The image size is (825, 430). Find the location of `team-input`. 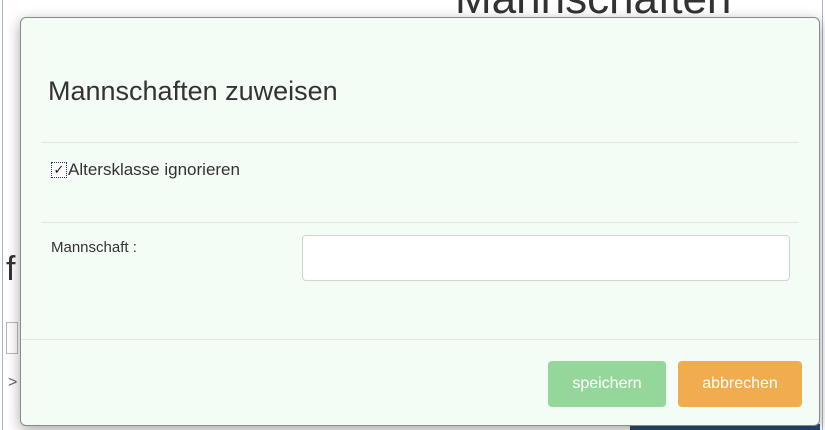

team-input is located at coordinates (546, 258).